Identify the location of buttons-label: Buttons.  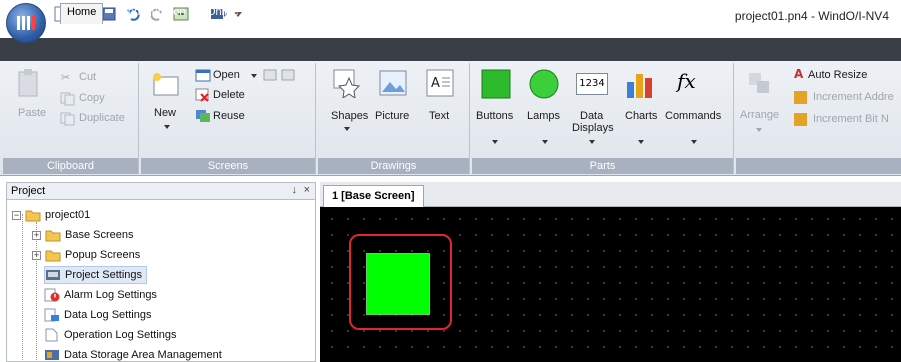
(495, 116).